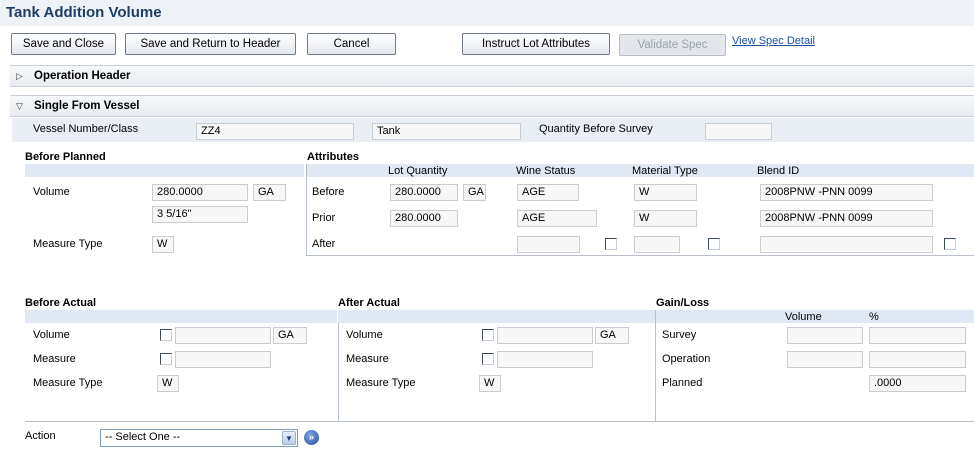  I want to click on attributes-heading: Attributes, so click(333, 157).